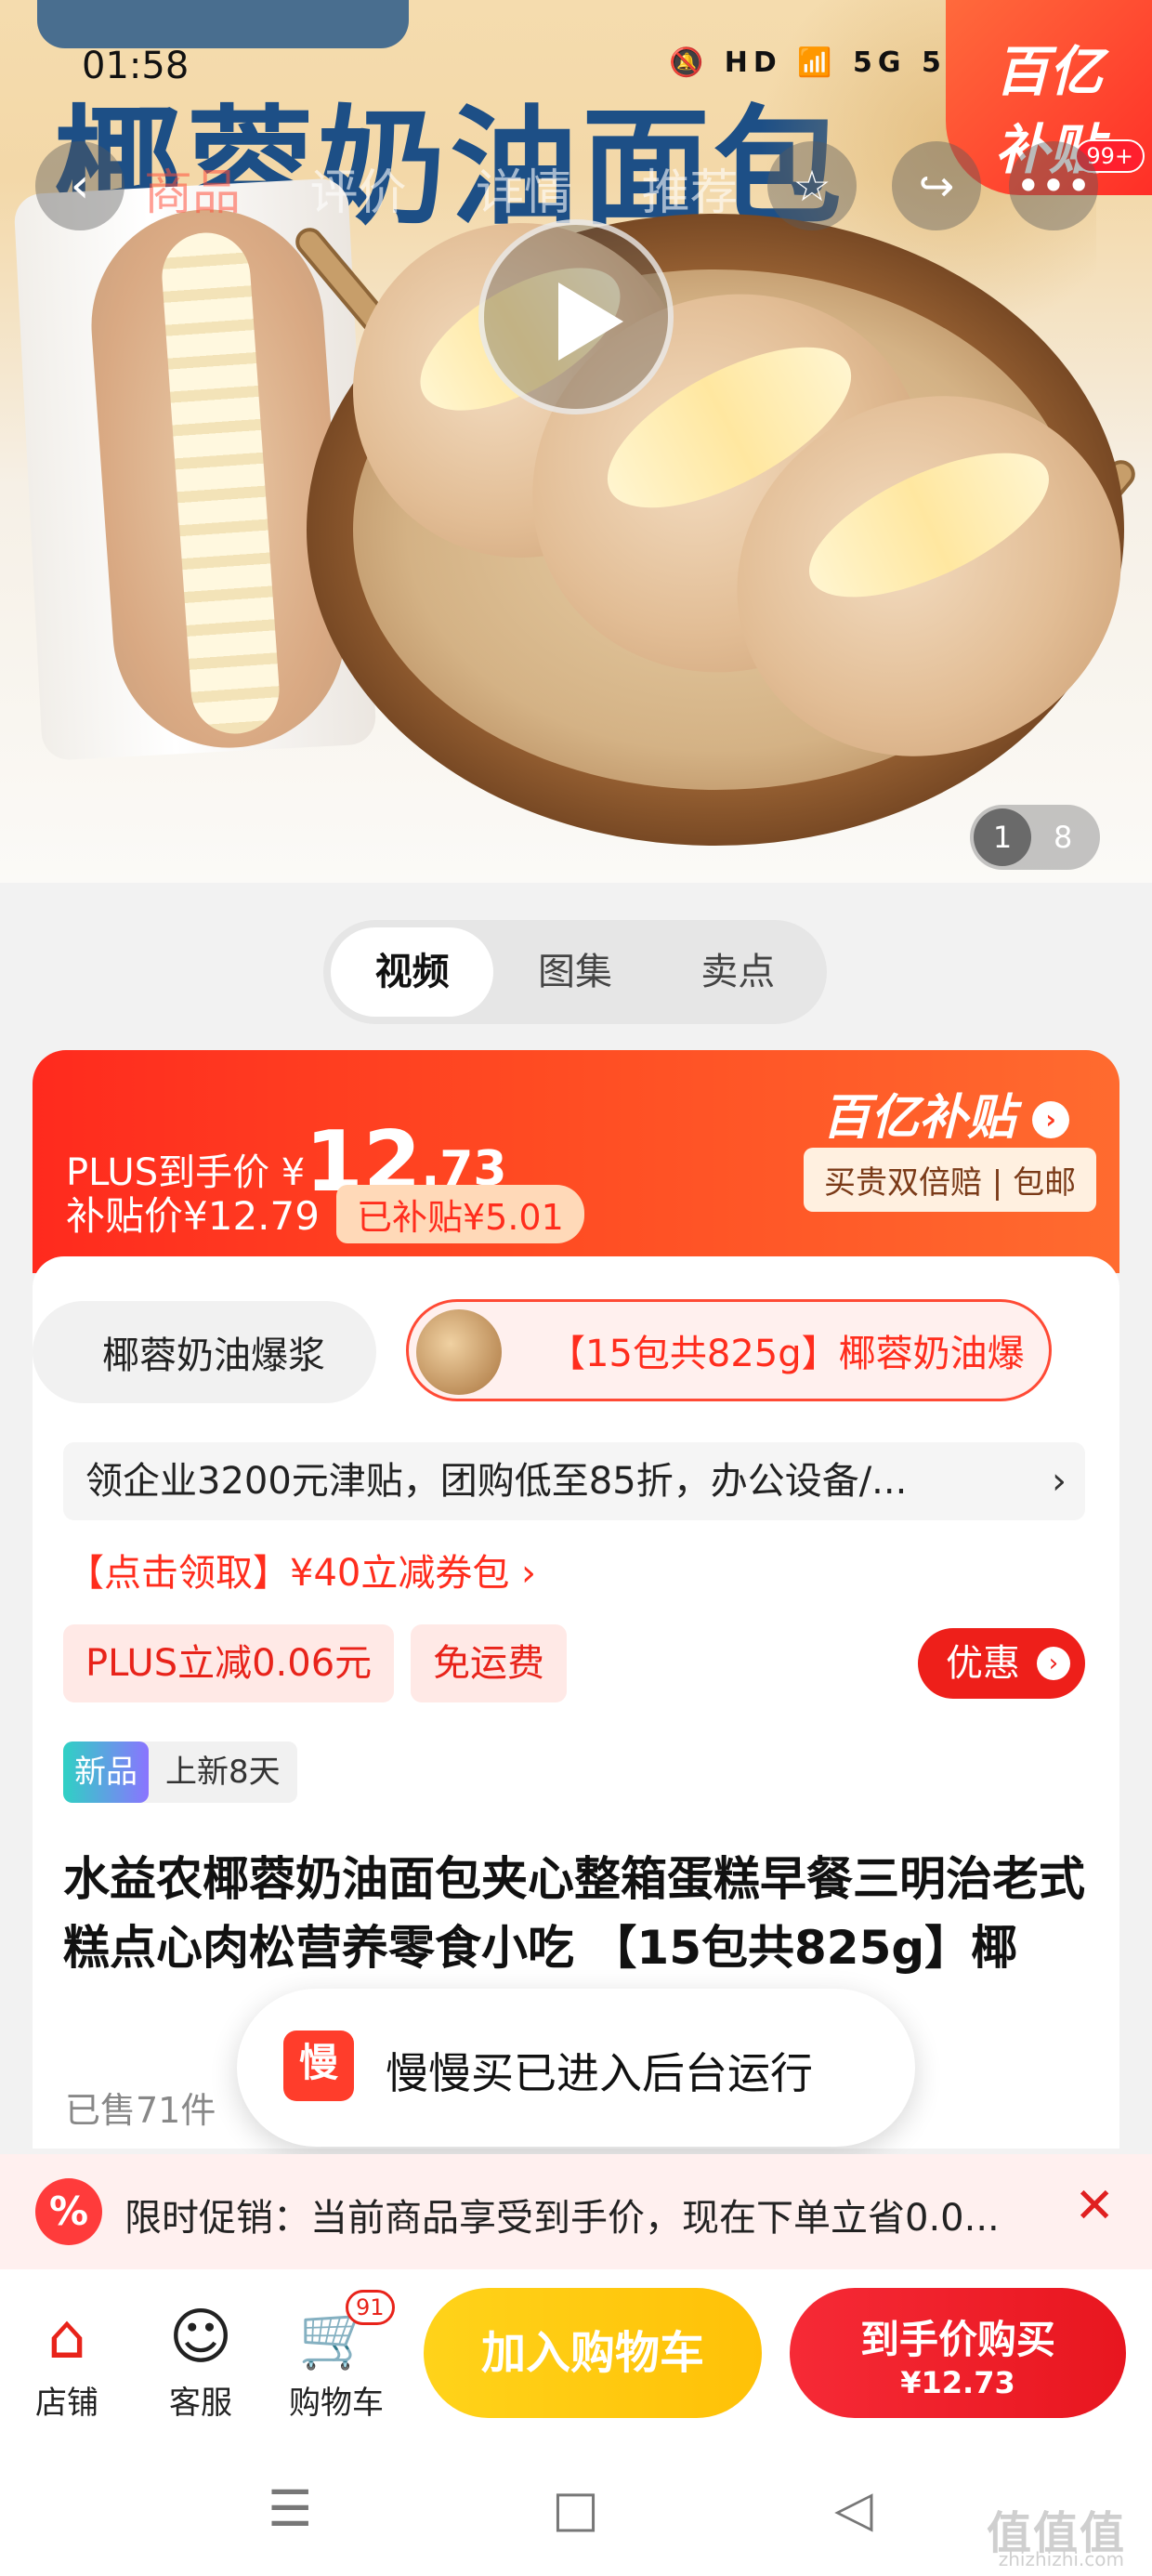 This screenshot has width=1152, height=2576. Describe the element at coordinates (738, 972) in the screenshot. I see `media-option-selling-points: 卖点` at that location.